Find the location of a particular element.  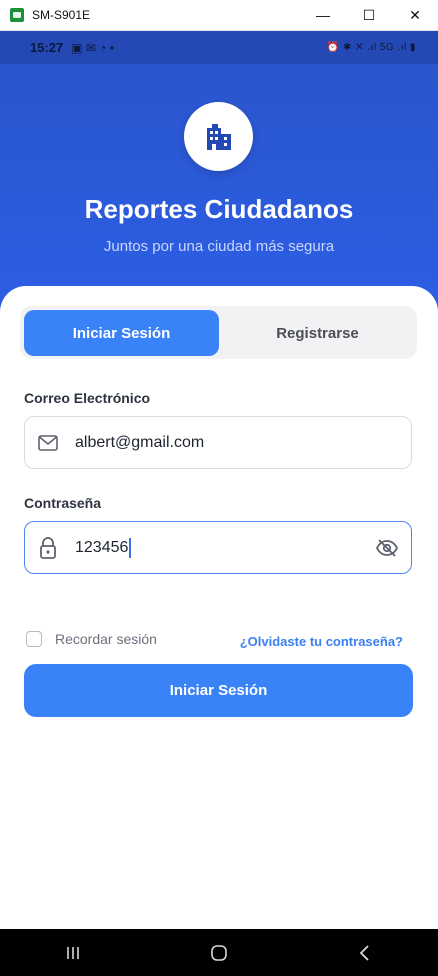

recent-apps-icon is located at coordinates (73, 952).